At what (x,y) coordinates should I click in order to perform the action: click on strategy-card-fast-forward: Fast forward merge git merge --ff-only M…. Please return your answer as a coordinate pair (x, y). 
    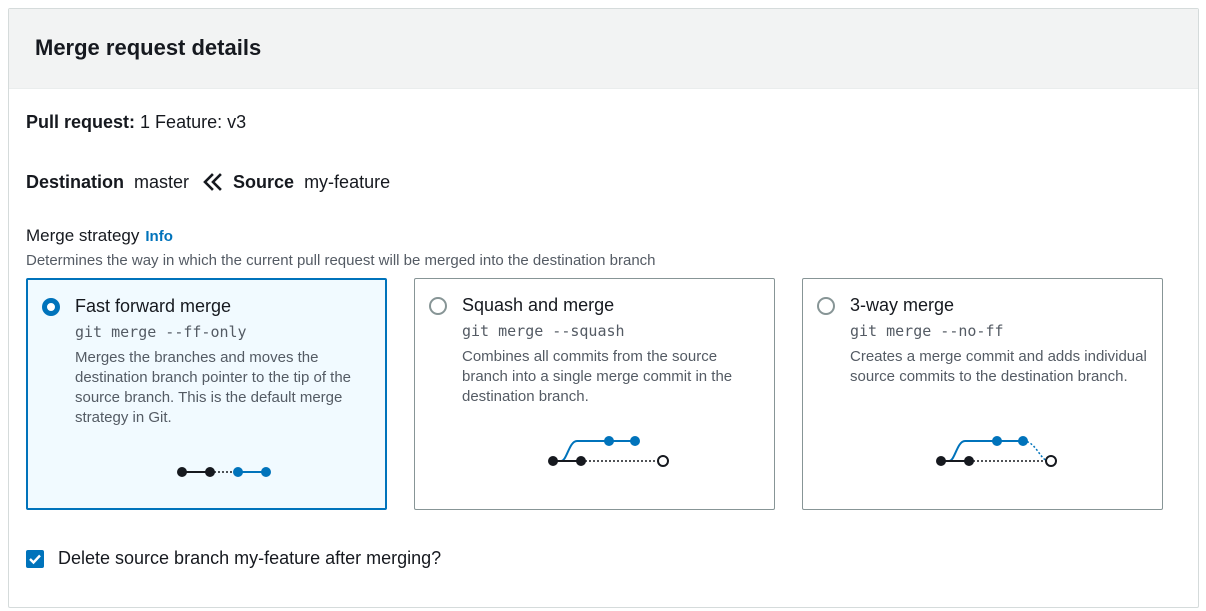
    Looking at the image, I should click on (206, 394).